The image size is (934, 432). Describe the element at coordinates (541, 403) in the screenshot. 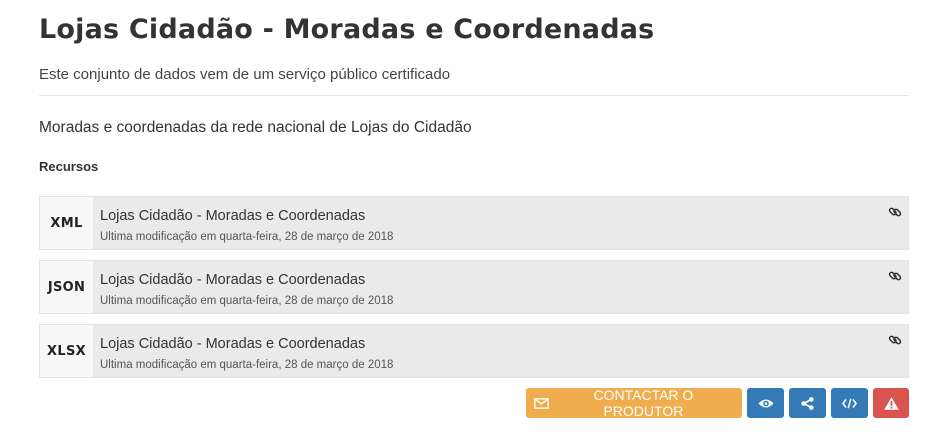

I see `envelope-icon` at that location.